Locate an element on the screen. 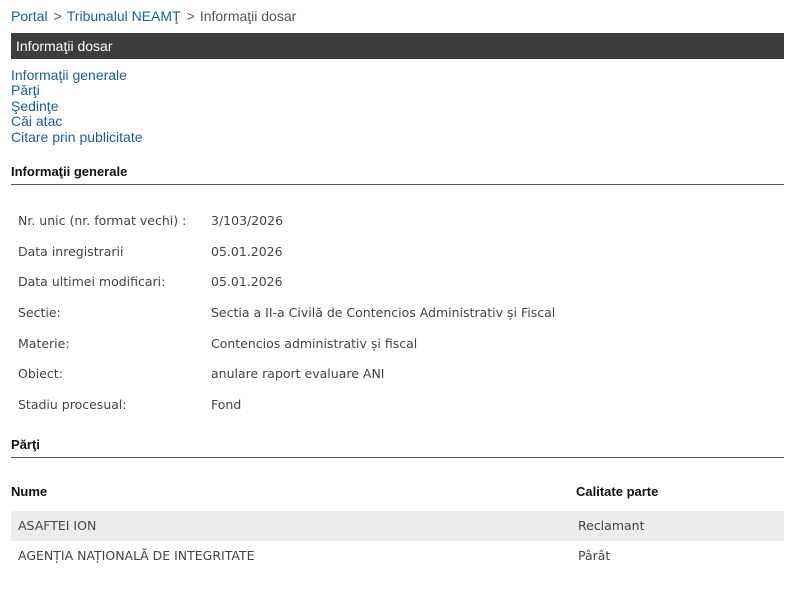  info-label: Nr. unic (nr. format vechi) : is located at coordinates (102, 220).